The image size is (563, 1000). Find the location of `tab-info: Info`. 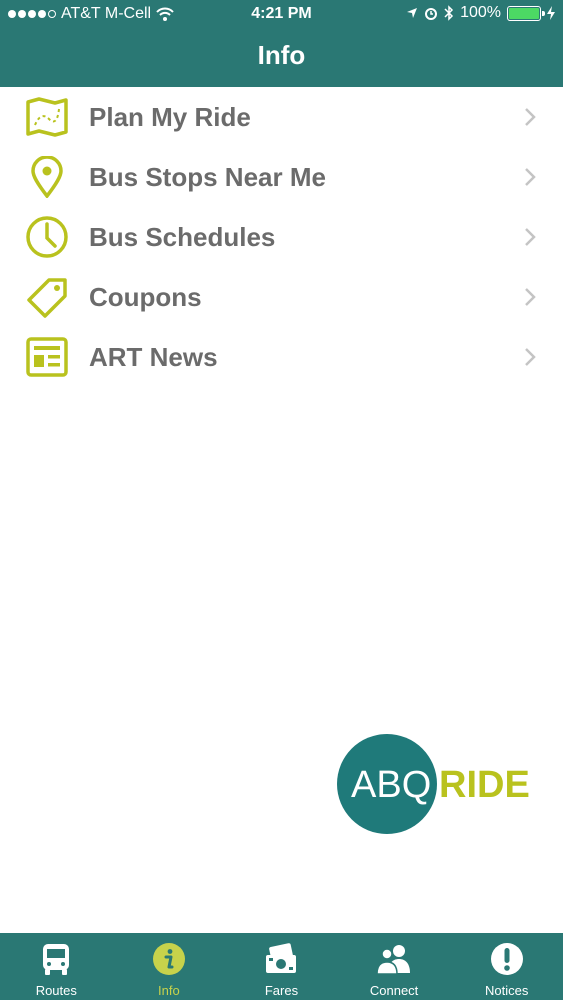

tab-info: Info is located at coordinates (169, 966).